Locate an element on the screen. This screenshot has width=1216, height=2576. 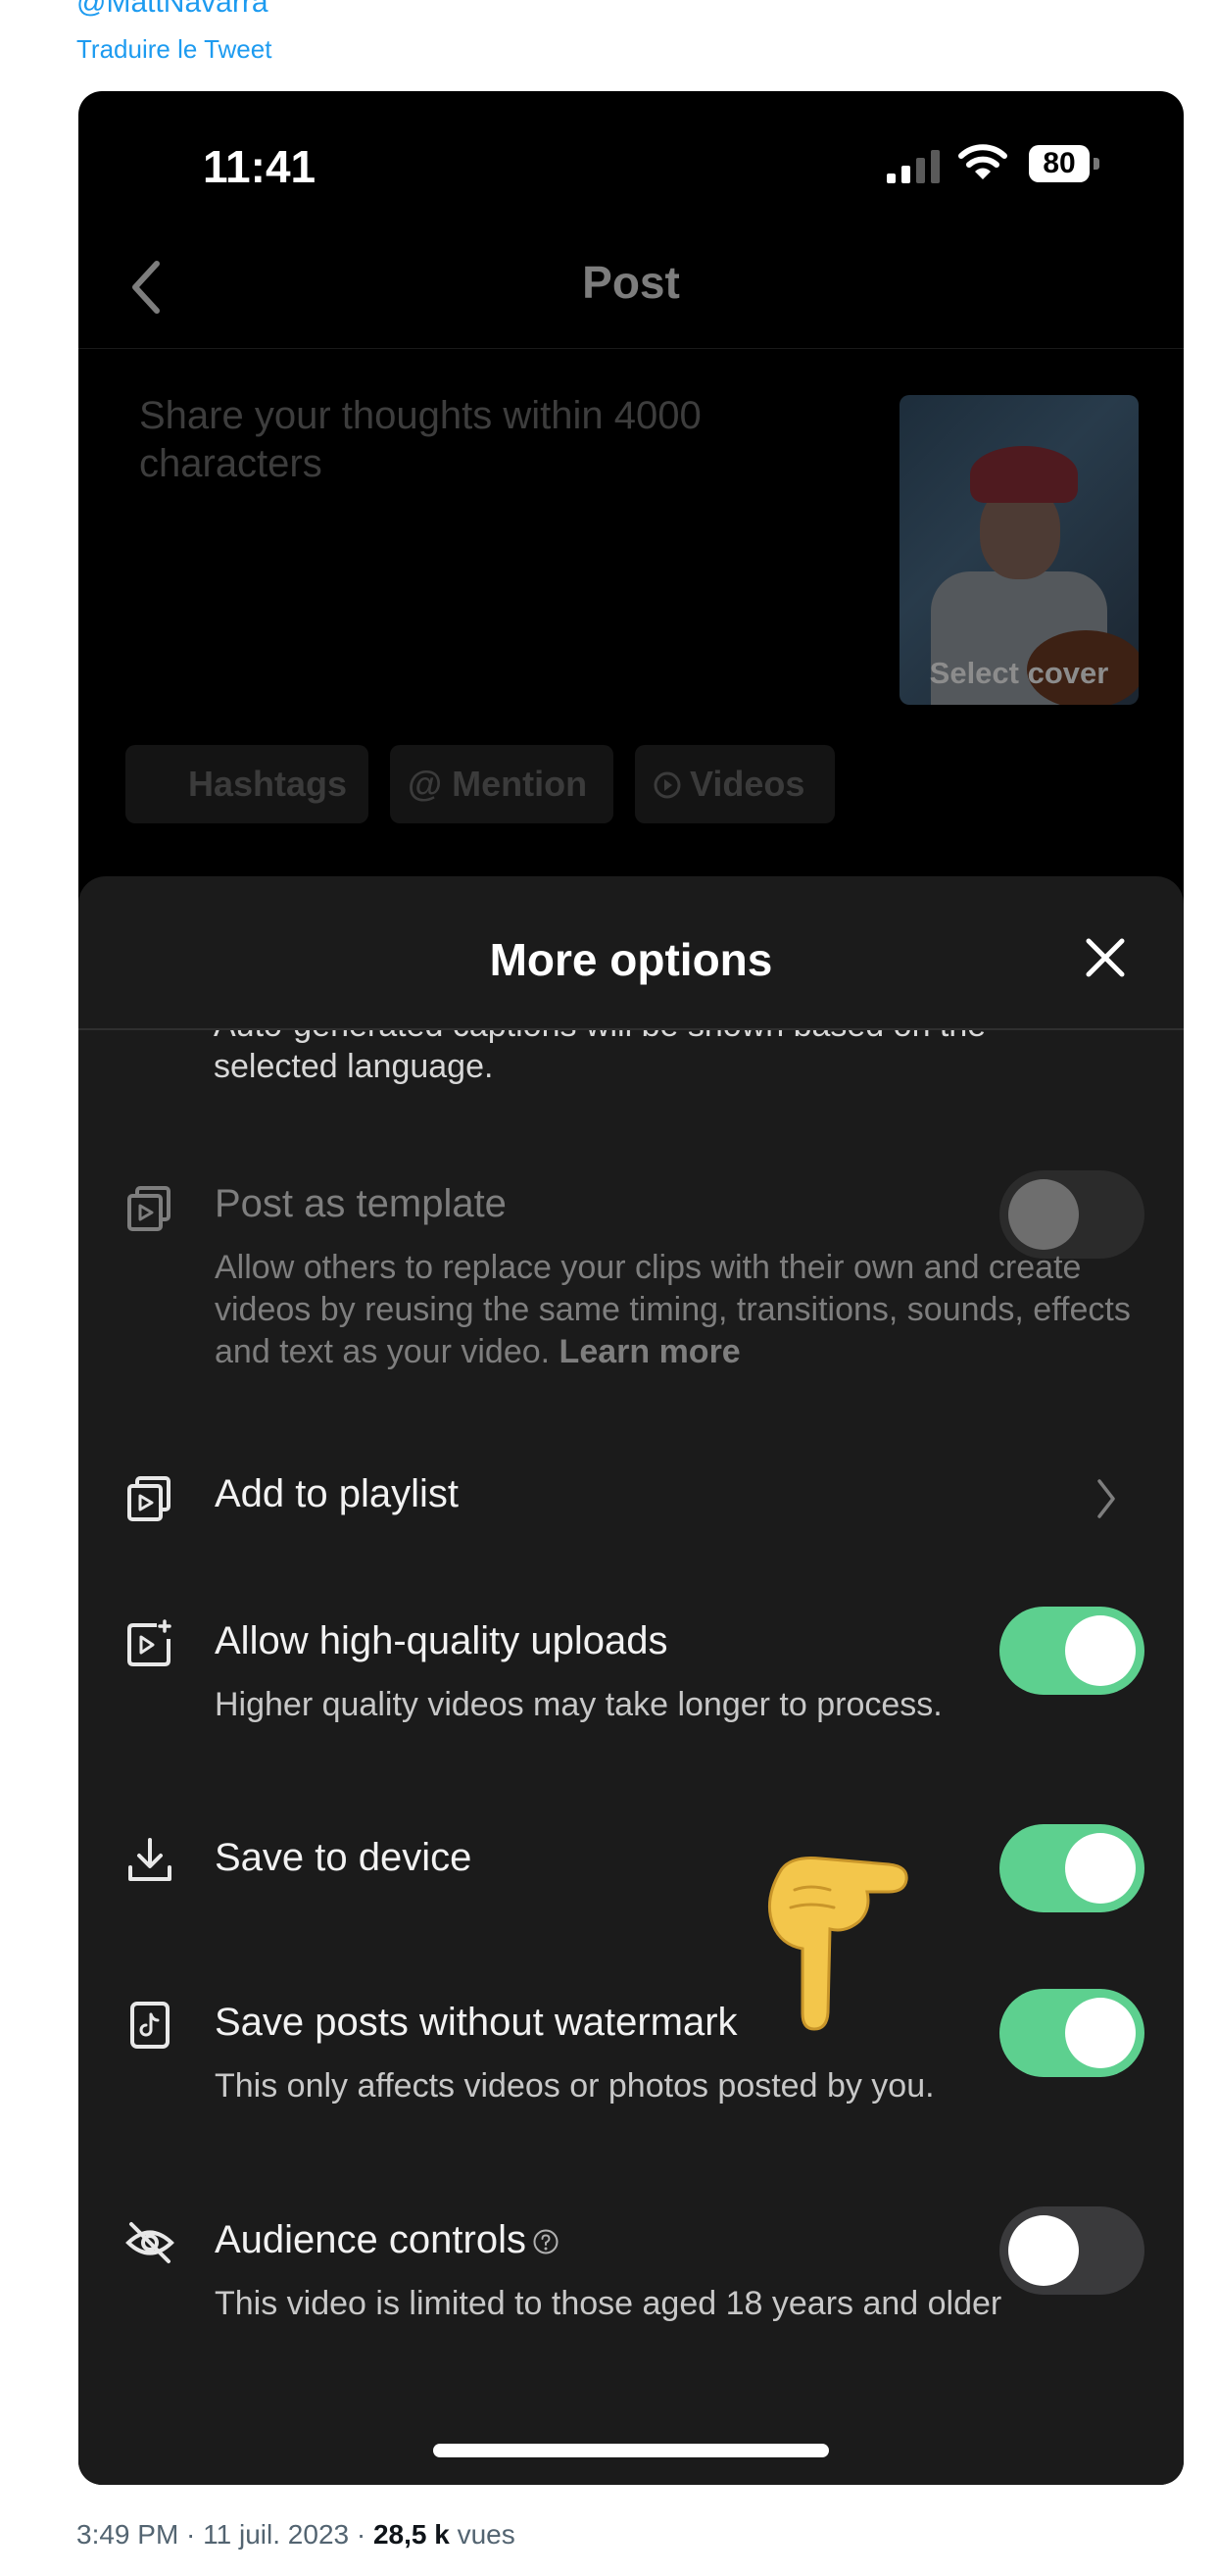
tweet-handle: @MattNavarra is located at coordinates (172, 10).